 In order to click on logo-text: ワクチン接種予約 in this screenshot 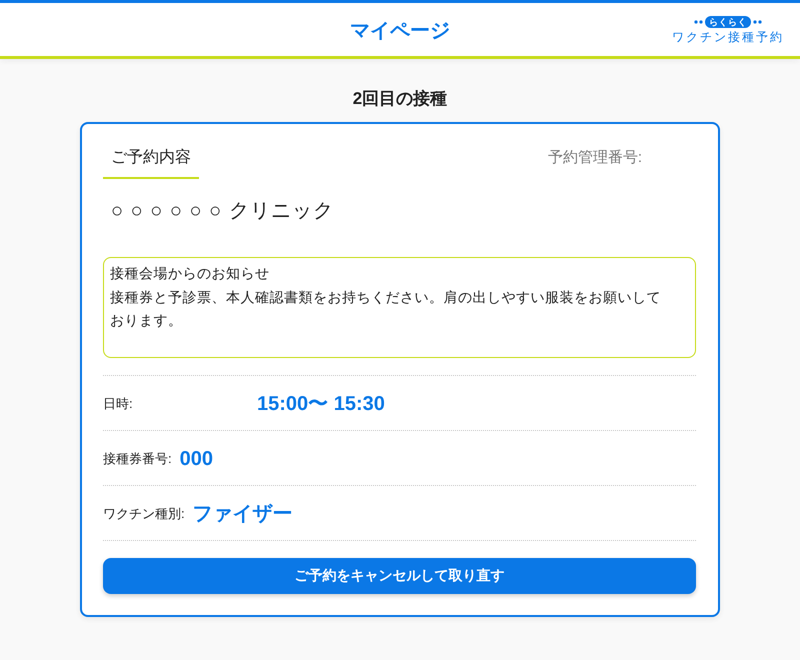, I will do `click(728, 36)`.